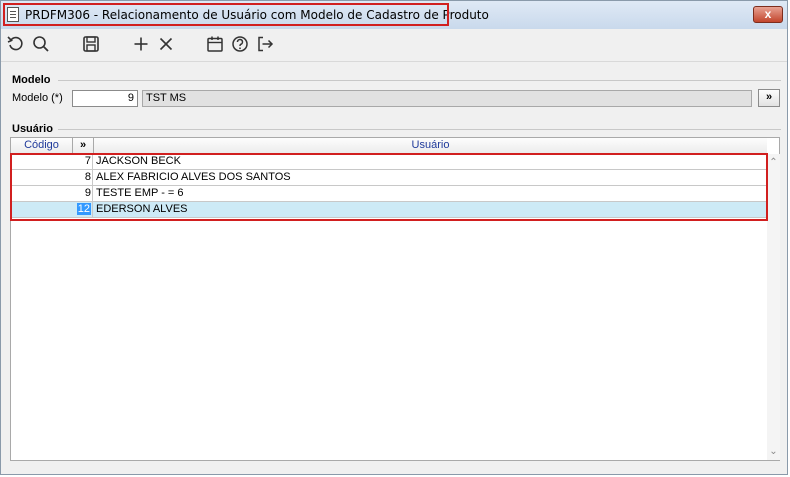 This screenshot has width=790, height=477. I want to click on modelo-section-title: Modelo, so click(31, 80).